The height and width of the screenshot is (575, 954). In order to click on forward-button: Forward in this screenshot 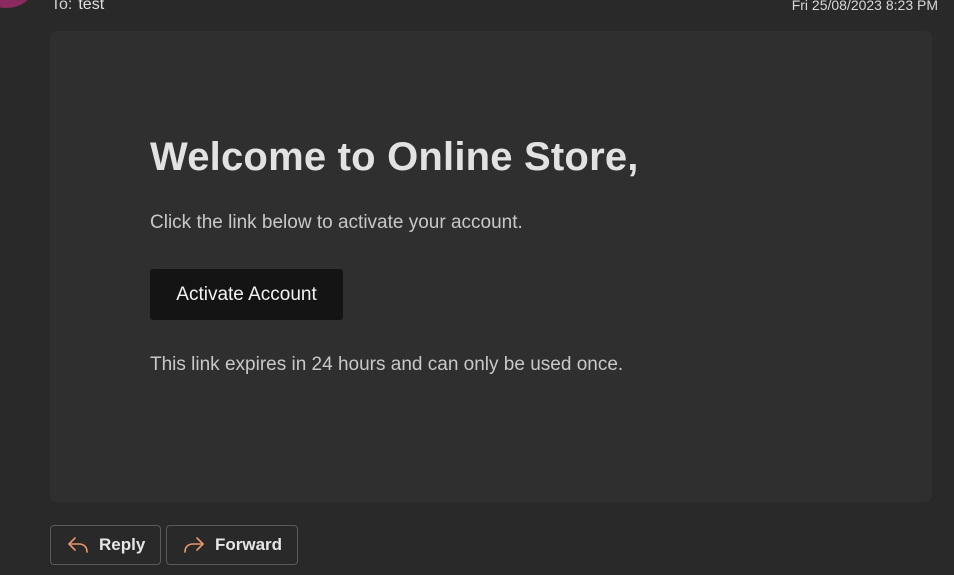, I will do `click(232, 545)`.